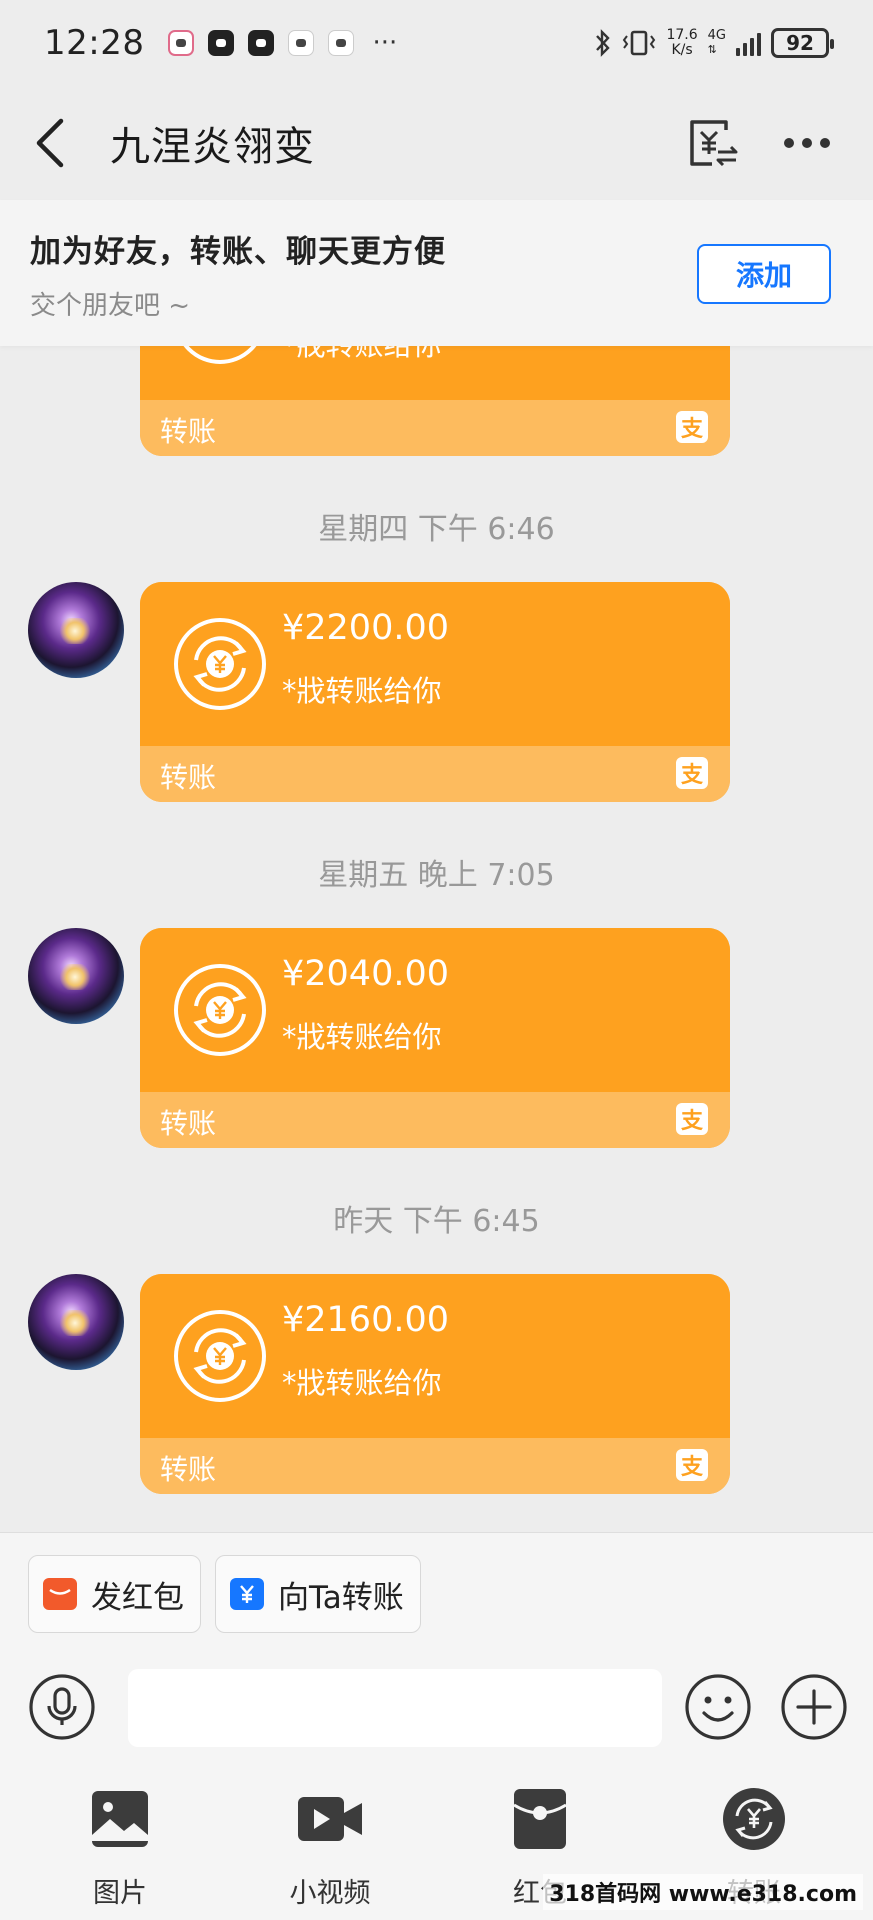 The height and width of the screenshot is (1920, 873). I want to click on message-input, so click(395, 1708).